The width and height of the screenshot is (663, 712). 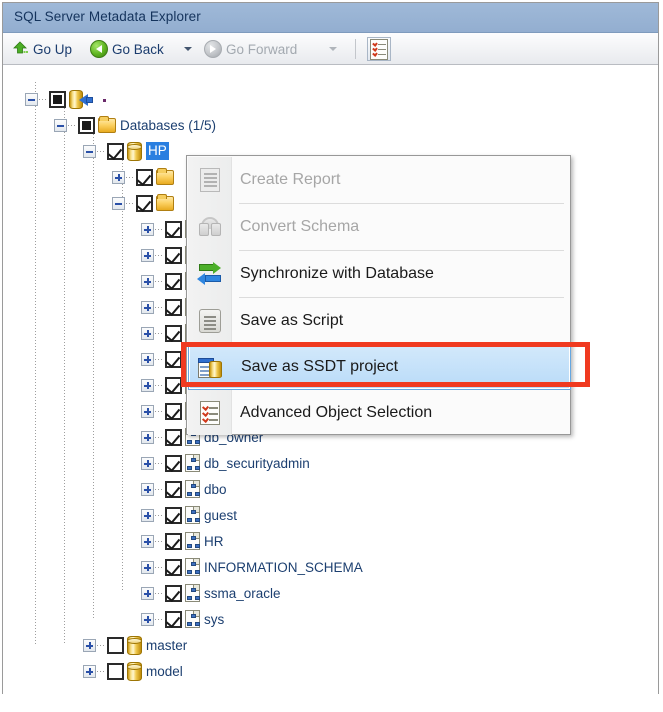 I want to click on go-forward-dropdown, so click(x=333, y=49).